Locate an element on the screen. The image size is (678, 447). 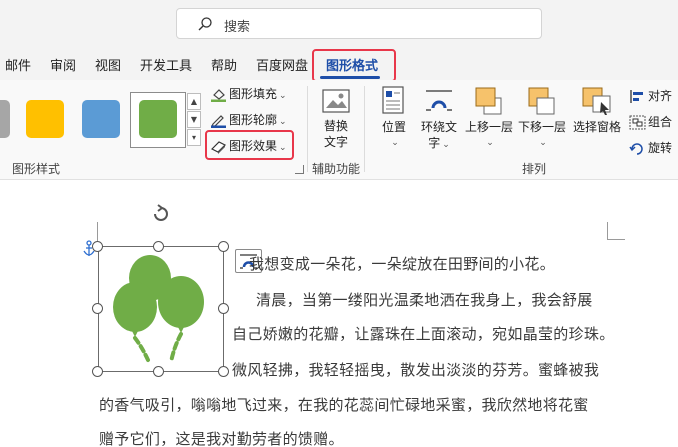
selection-pane-label: 选择窗格 is located at coordinates (596, 127).